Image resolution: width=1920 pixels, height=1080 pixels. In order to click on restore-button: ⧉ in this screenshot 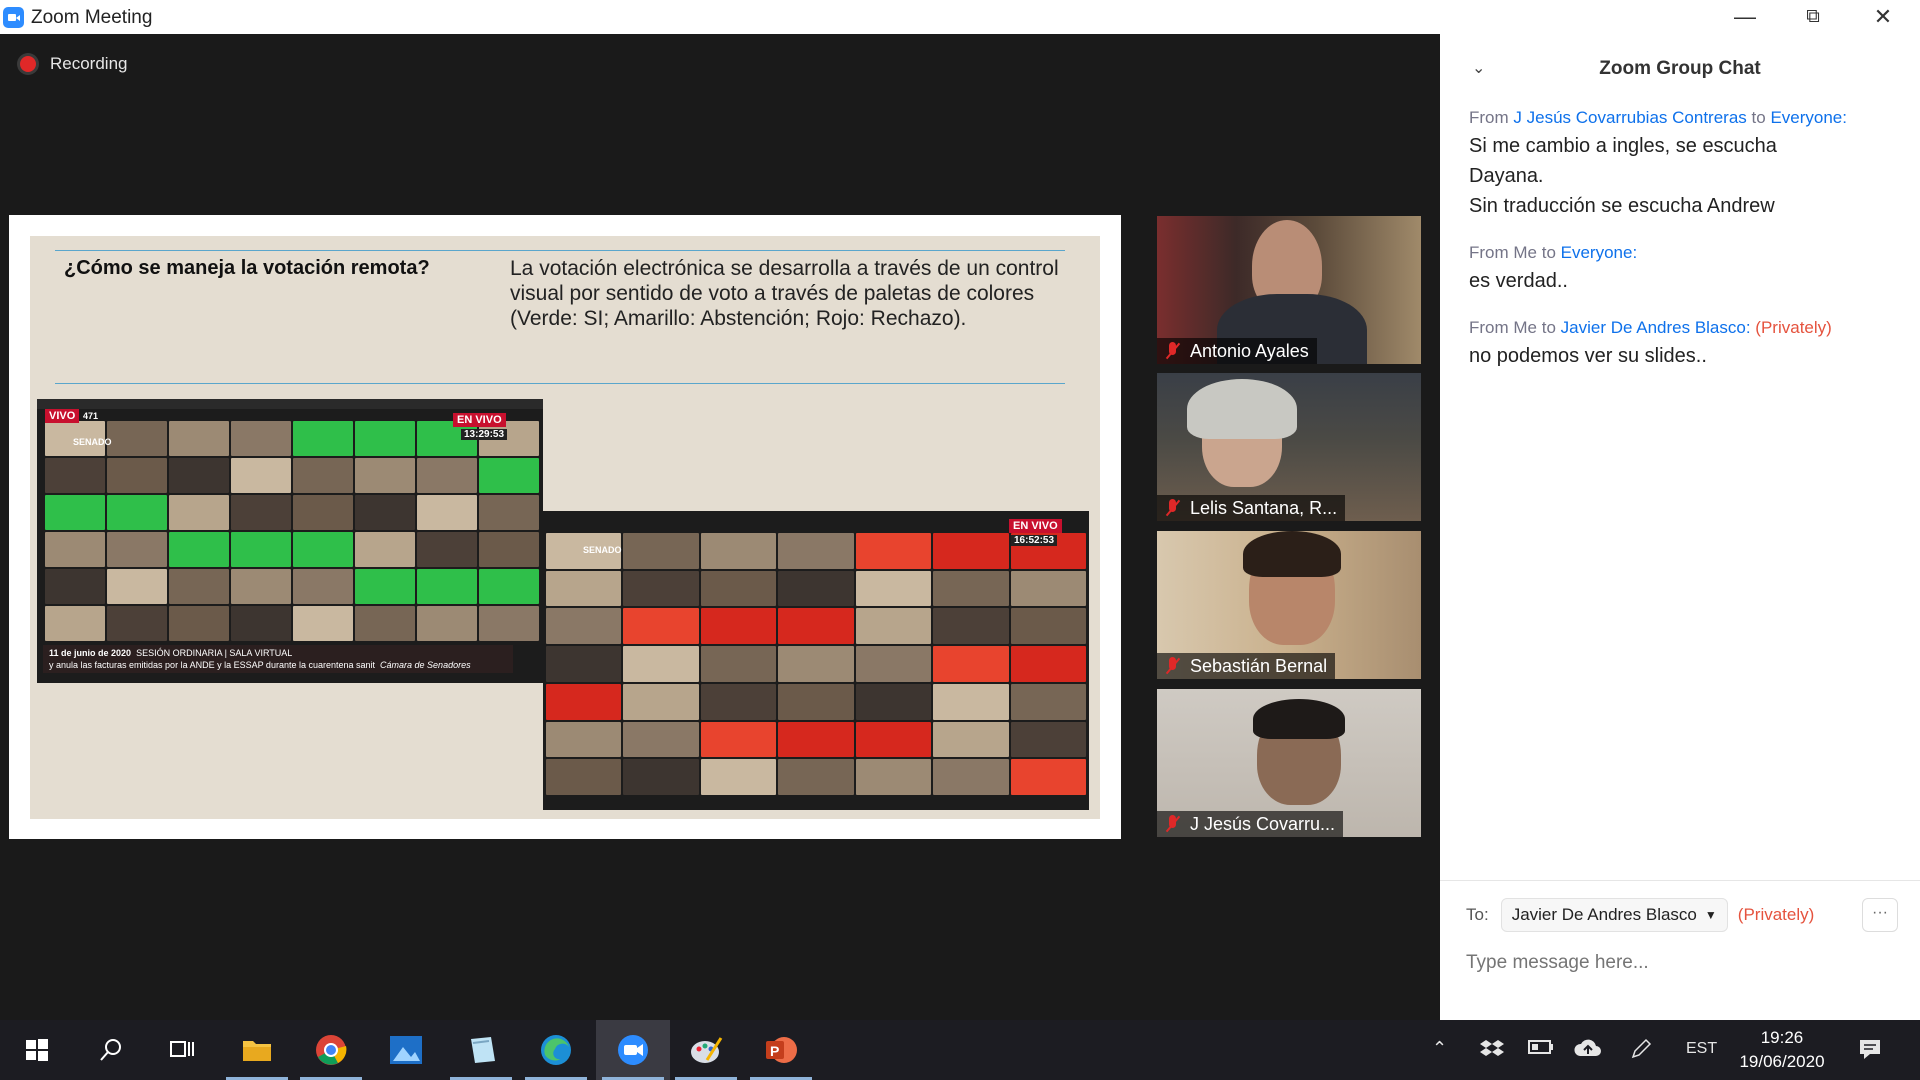, I will do `click(1813, 17)`.